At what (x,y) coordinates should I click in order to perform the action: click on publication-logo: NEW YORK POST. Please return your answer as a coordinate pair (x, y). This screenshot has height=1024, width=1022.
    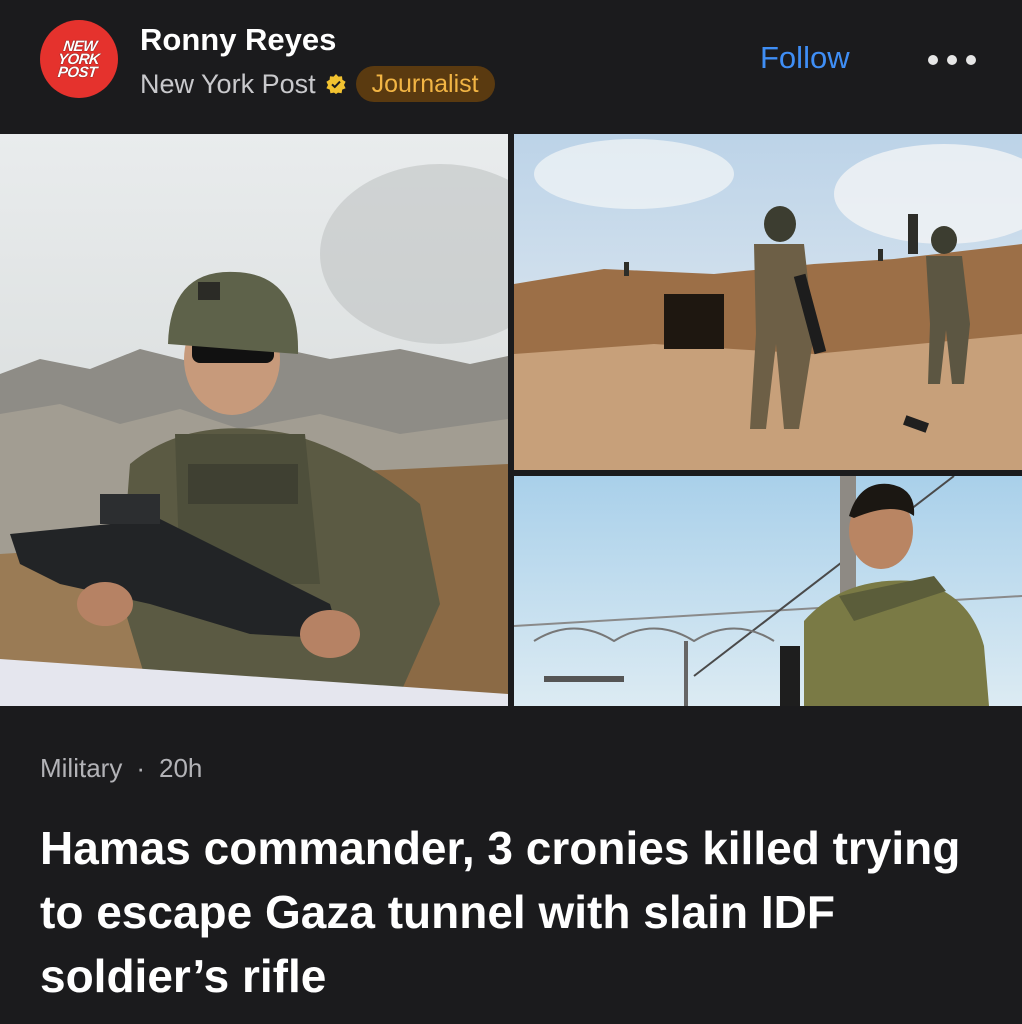
    Looking at the image, I should click on (79, 59).